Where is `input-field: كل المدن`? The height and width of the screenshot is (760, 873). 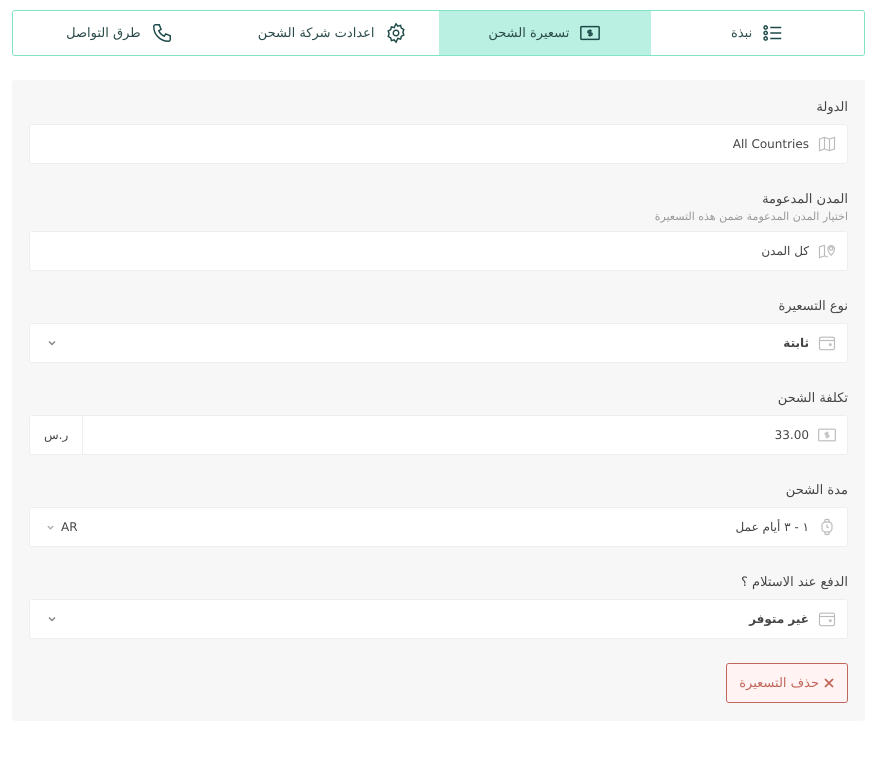 input-field: كل المدن is located at coordinates (438, 251).